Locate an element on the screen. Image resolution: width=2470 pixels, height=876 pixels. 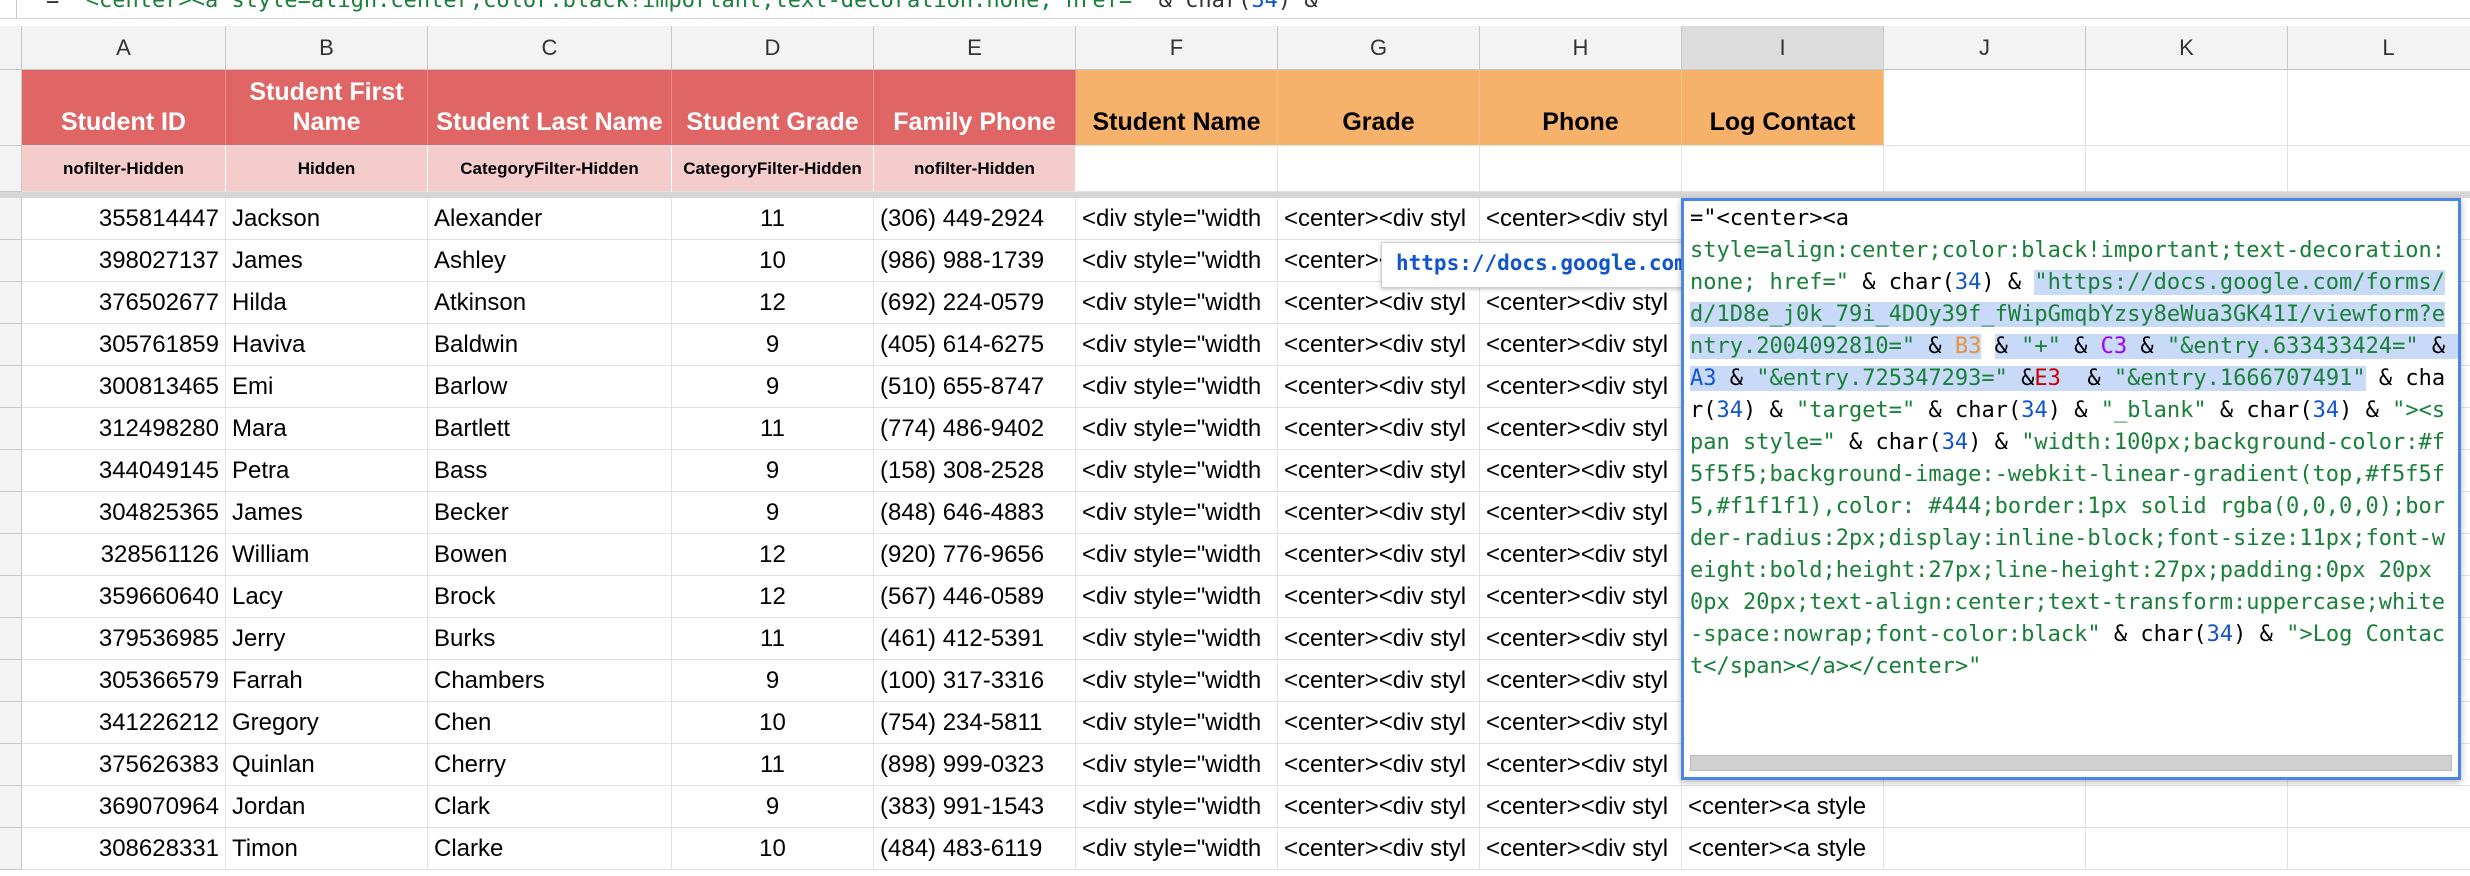
title-cell-h: Phone is located at coordinates (1581, 108).